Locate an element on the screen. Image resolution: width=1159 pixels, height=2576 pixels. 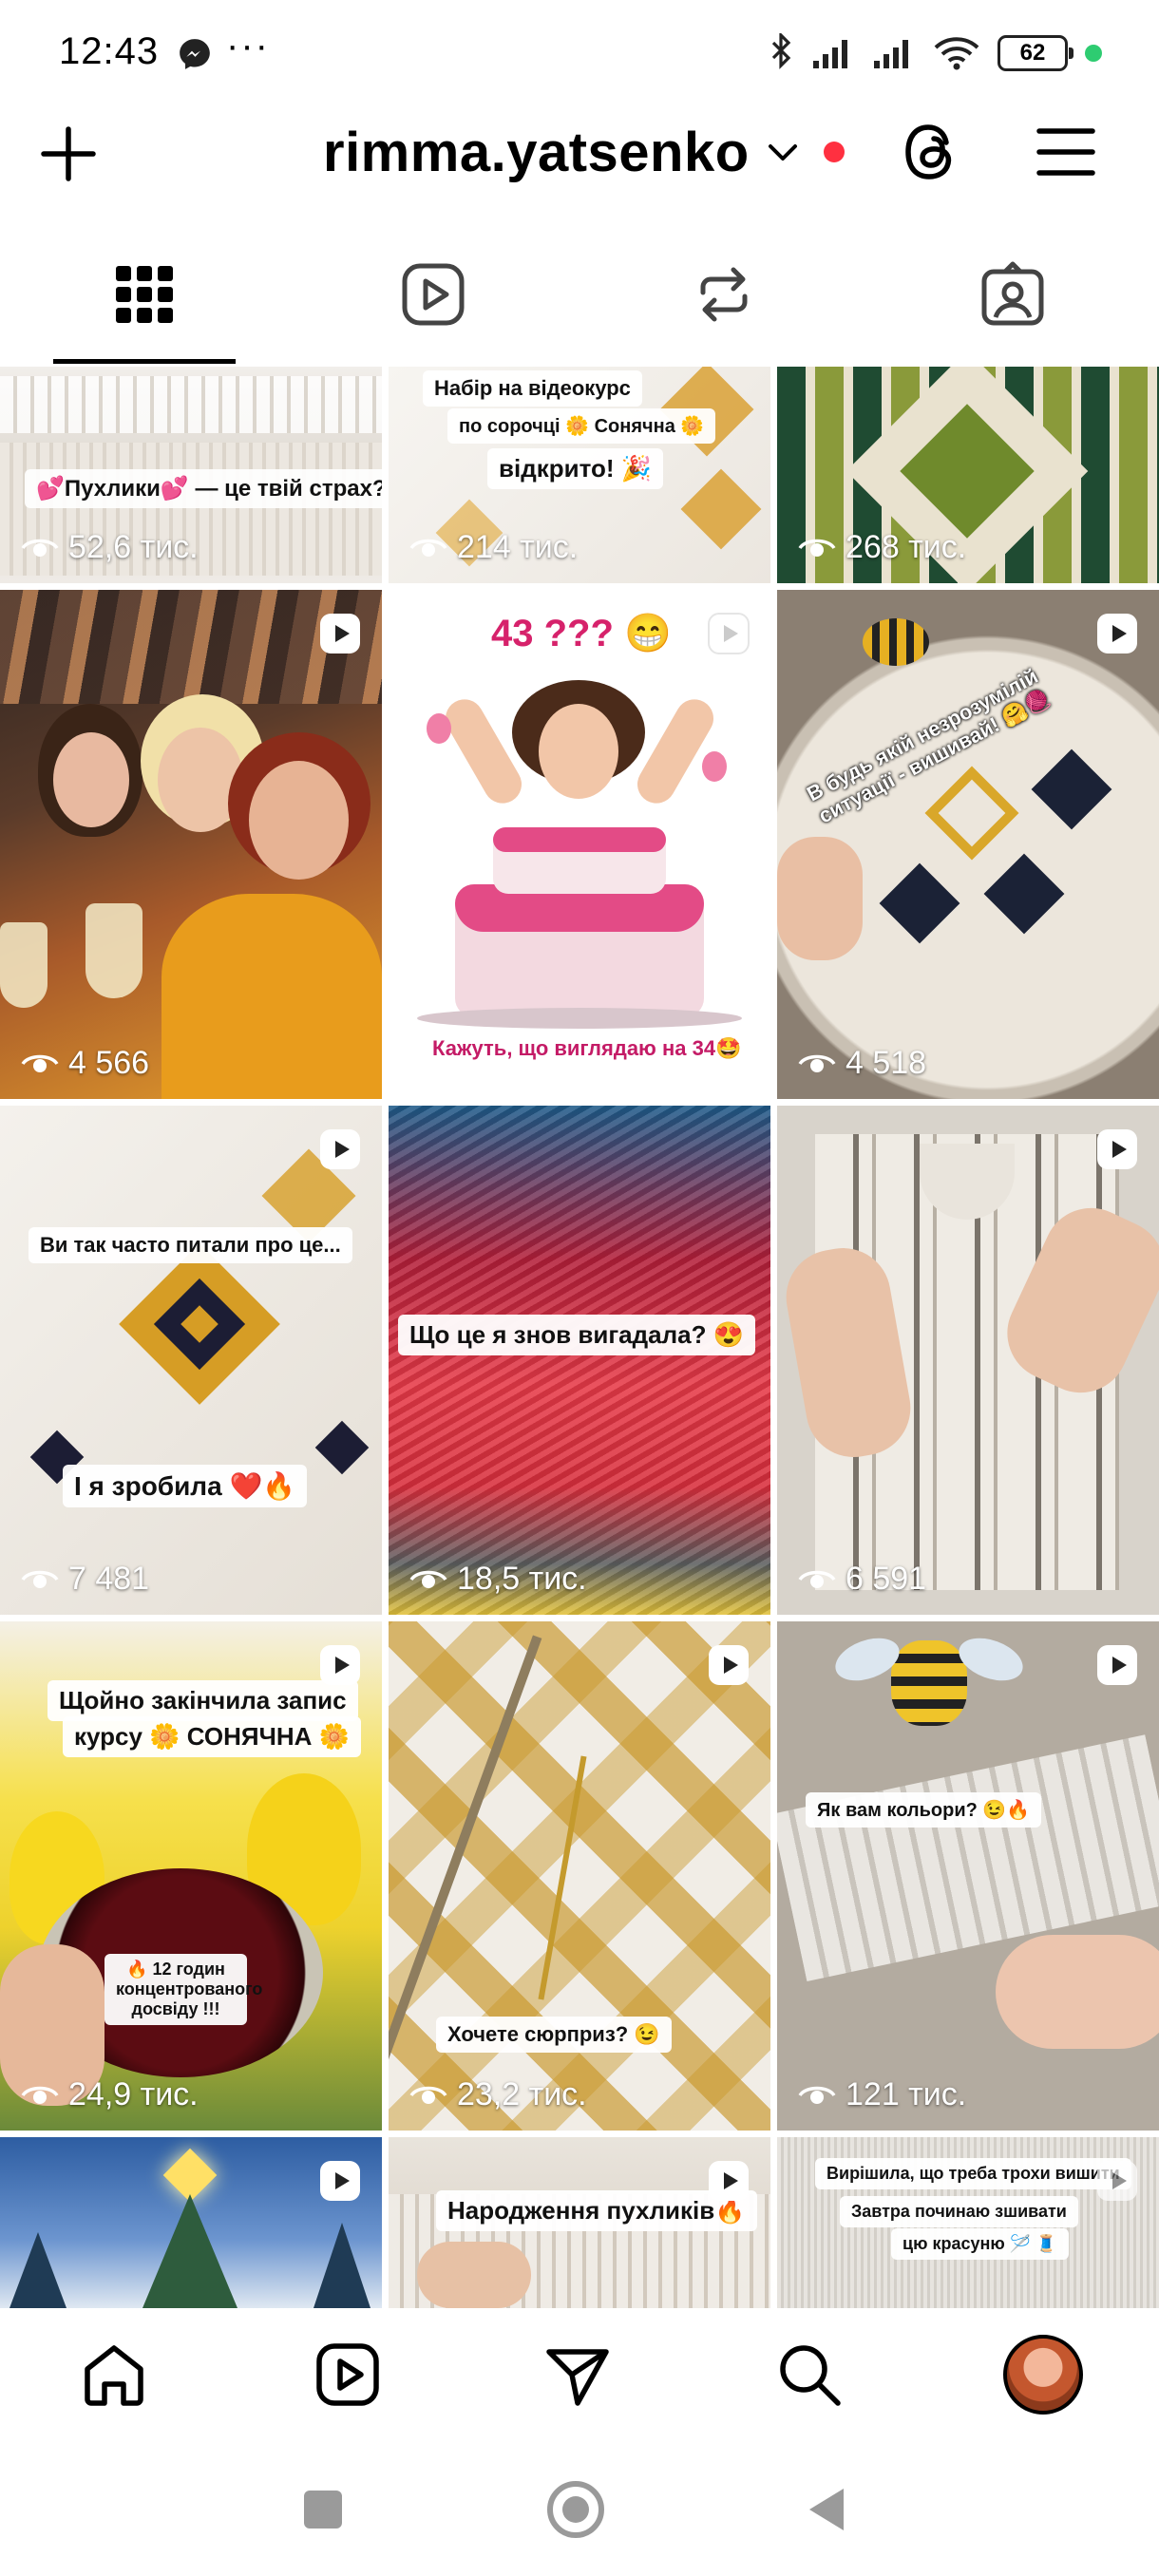
grid-icon is located at coordinates (144, 294).